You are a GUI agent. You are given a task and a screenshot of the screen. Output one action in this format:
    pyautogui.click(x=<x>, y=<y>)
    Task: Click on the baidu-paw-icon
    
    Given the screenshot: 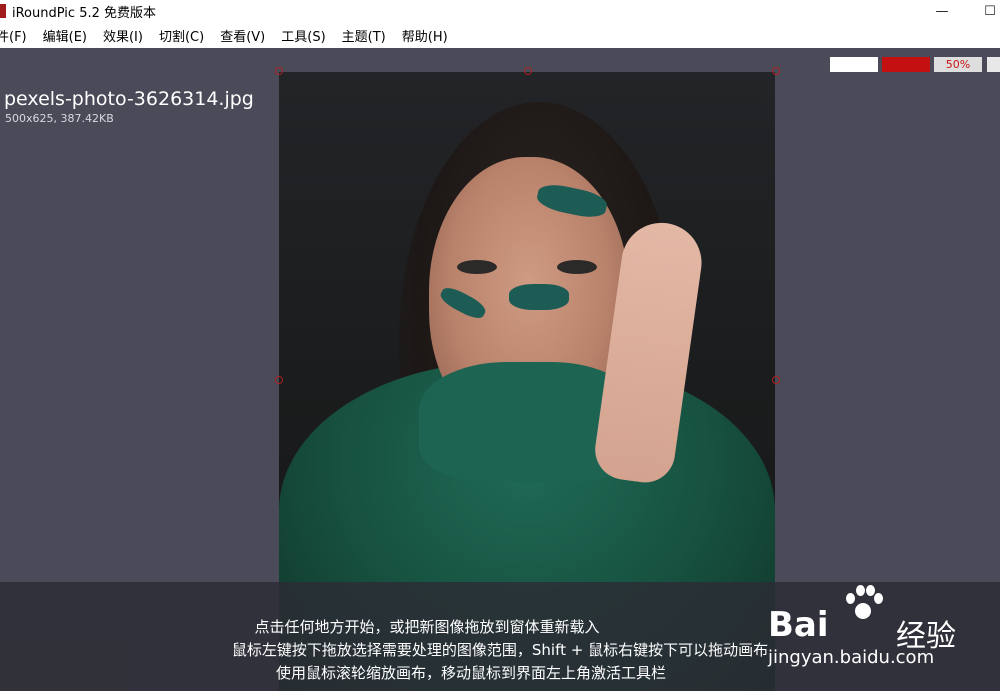 What is the action you would take?
    pyautogui.click(x=862, y=603)
    